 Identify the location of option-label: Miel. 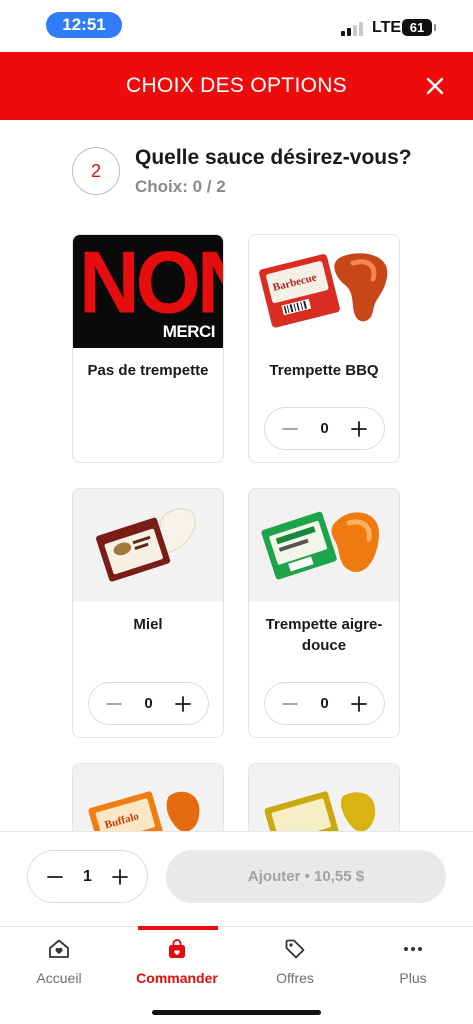
(148, 624).